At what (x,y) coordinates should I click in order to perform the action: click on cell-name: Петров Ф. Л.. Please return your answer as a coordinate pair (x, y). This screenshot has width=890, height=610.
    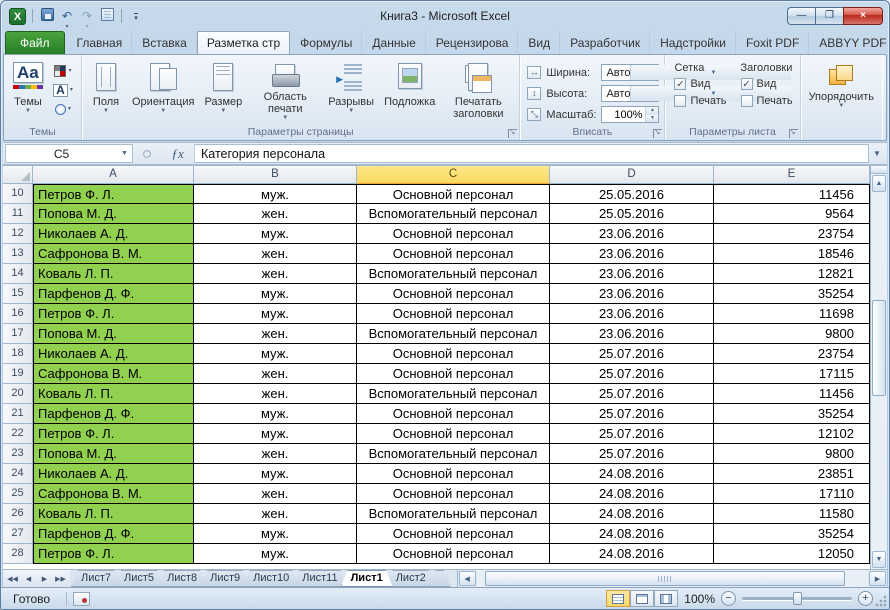
    Looking at the image, I should click on (113, 194).